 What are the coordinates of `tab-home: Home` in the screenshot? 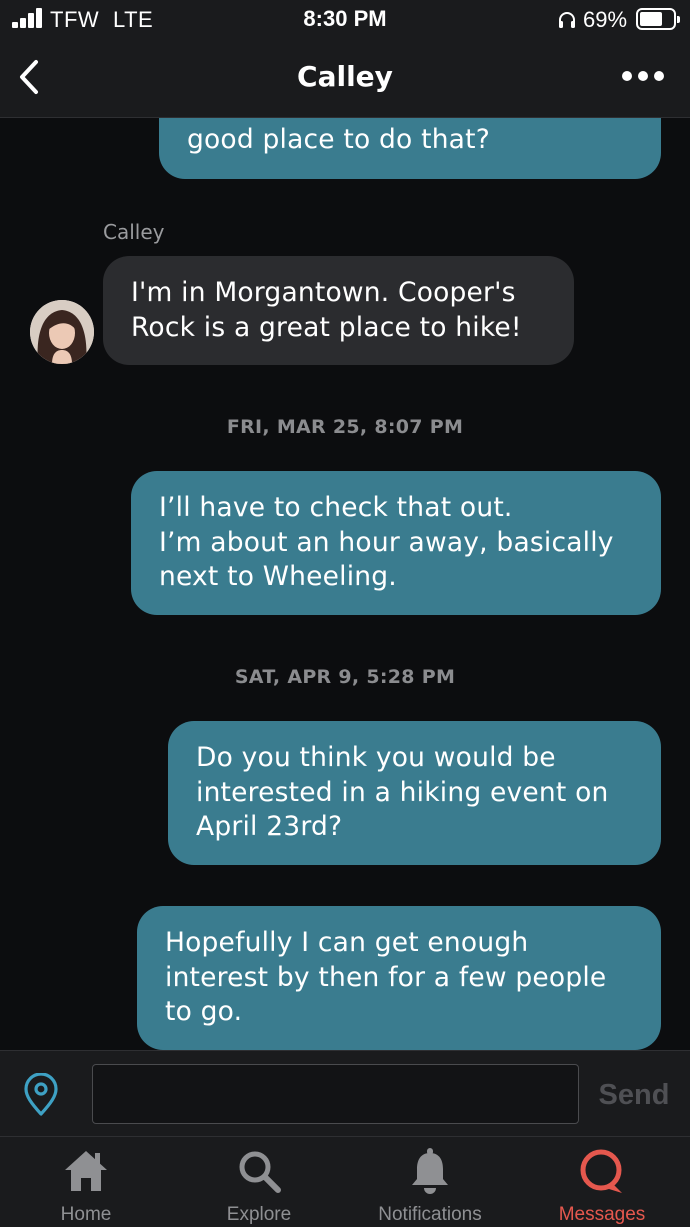 It's located at (86, 1182).